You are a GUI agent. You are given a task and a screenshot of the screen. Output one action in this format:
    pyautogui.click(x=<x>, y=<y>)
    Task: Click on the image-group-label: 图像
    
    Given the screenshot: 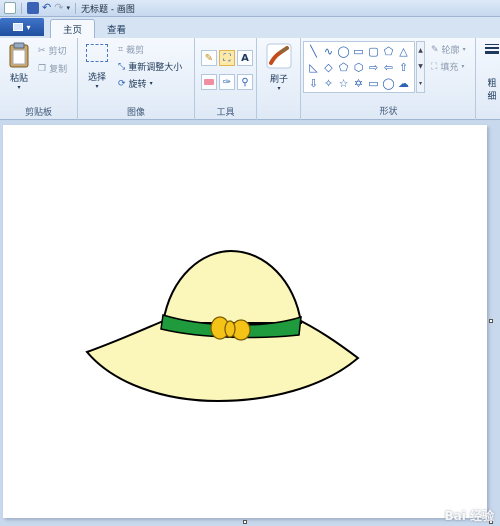 What is the action you would take?
    pyautogui.click(x=135, y=113)
    